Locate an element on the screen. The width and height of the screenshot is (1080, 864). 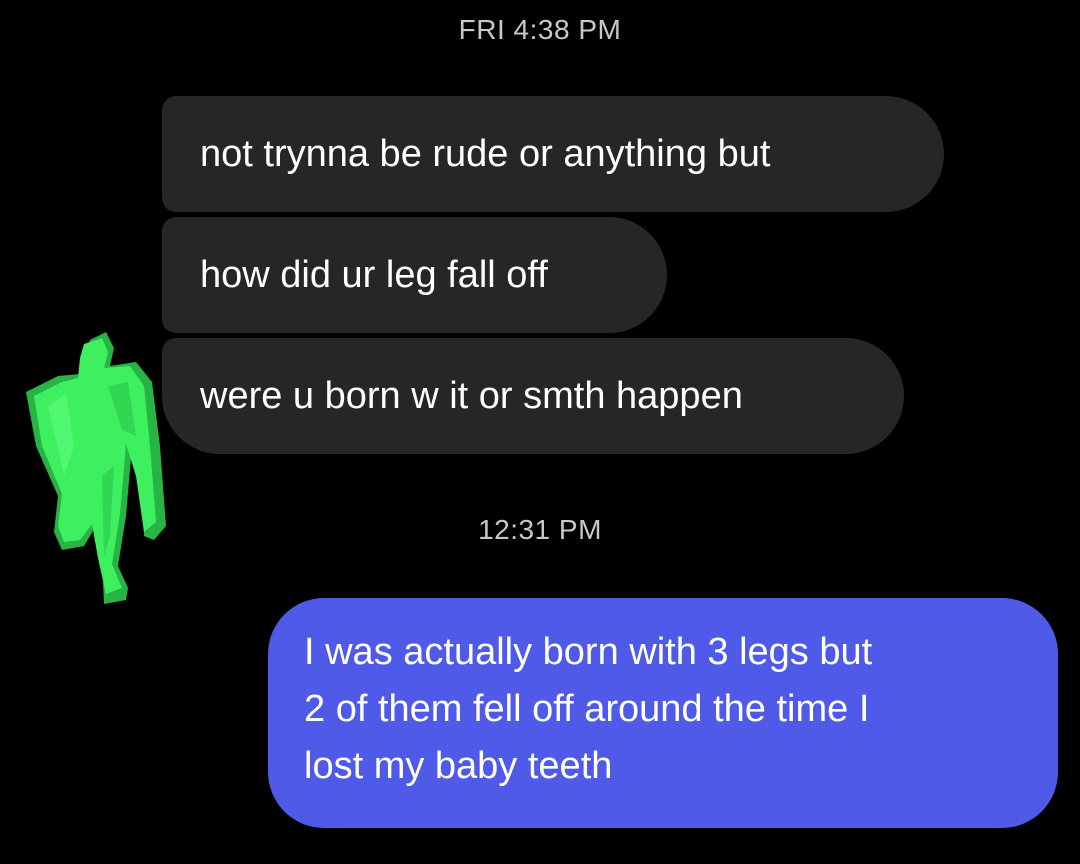
incoming-message: how did ur leg fall off is located at coordinates (414, 275).